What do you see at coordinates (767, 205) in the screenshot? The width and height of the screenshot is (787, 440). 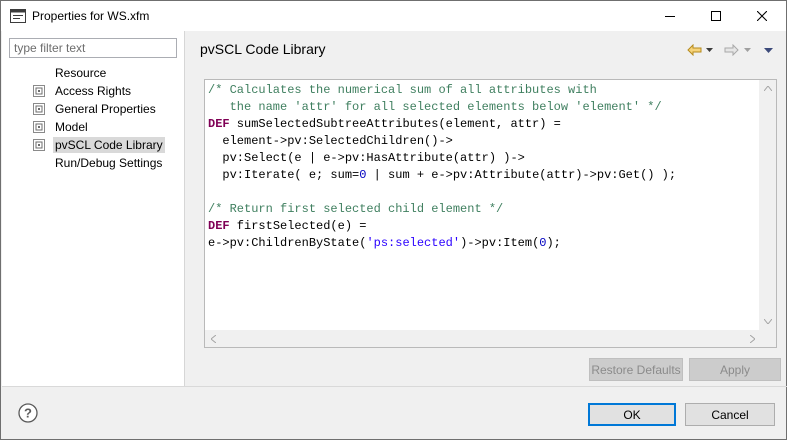 I see `vertical-scrollbar` at bounding box center [767, 205].